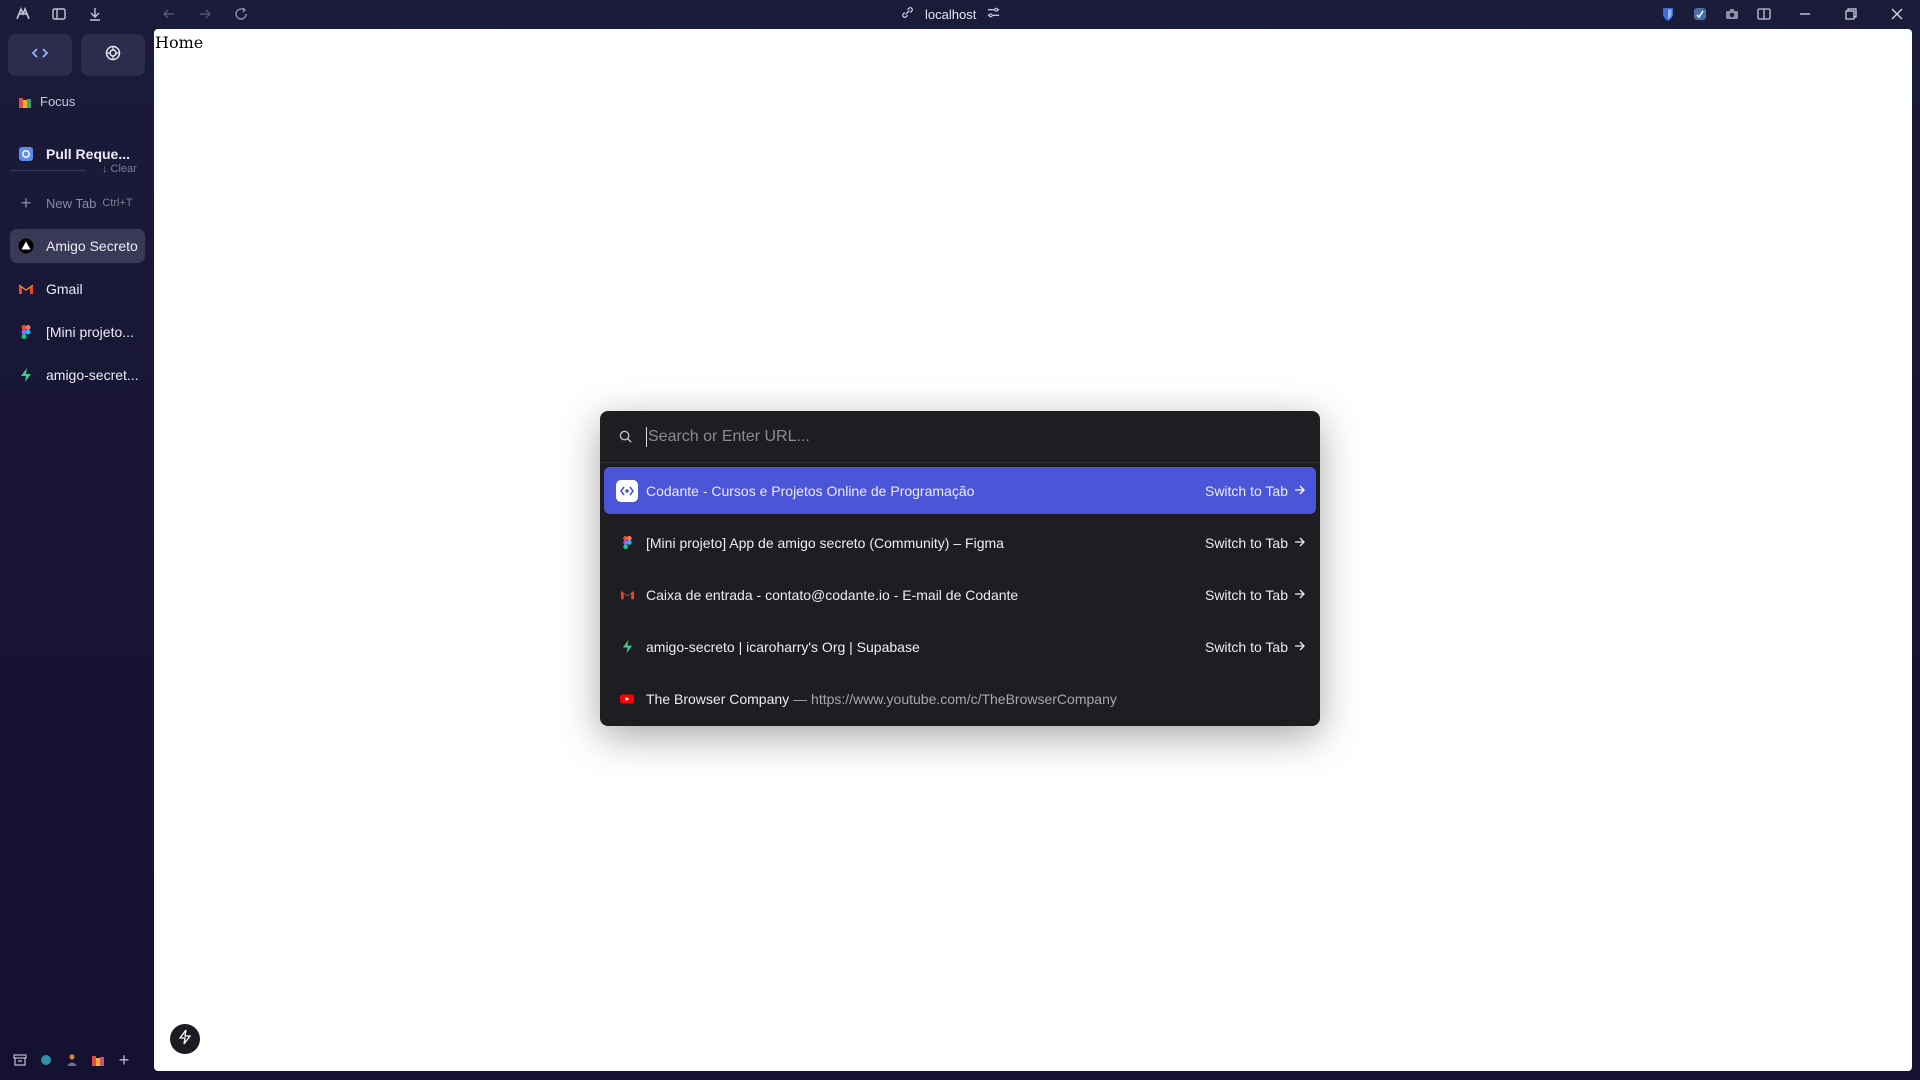 The image size is (1920, 1080). What do you see at coordinates (179, 42) in the screenshot?
I see `page-home-text: Home` at bounding box center [179, 42].